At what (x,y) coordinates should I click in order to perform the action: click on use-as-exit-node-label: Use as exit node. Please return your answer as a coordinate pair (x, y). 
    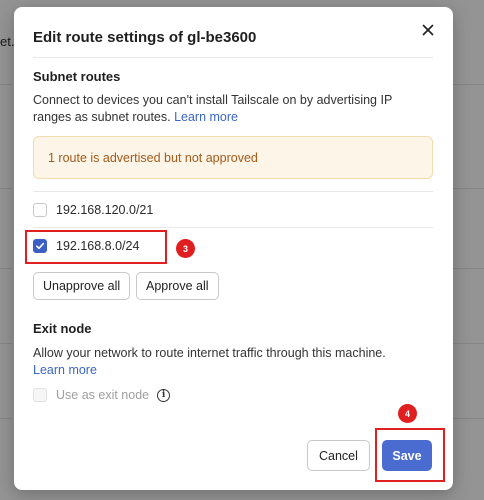
    Looking at the image, I should click on (103, 395).